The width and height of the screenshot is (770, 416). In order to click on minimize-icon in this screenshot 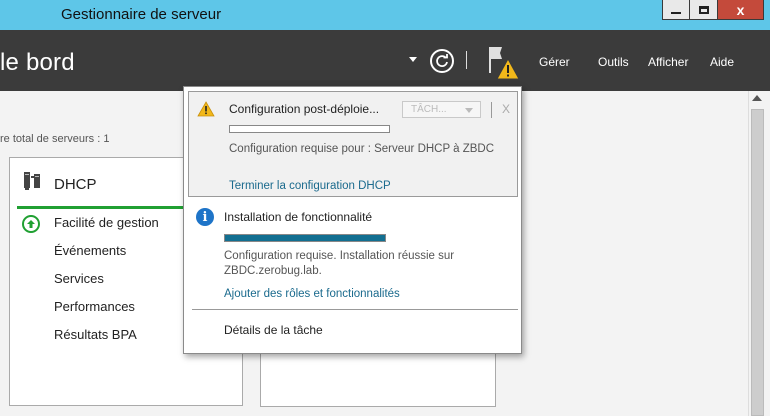, I will do `click(676, 12)`.